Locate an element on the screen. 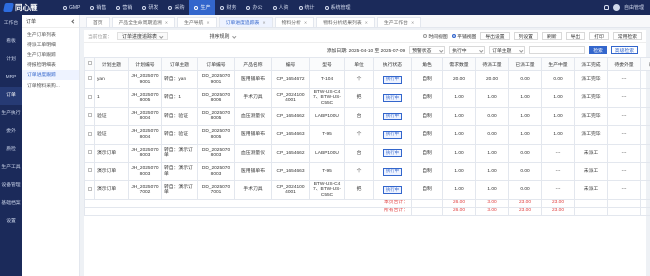 This screenshot has width=650, height=276. advanced-search-button: 高级检索 is located at coordinates (624, 50).